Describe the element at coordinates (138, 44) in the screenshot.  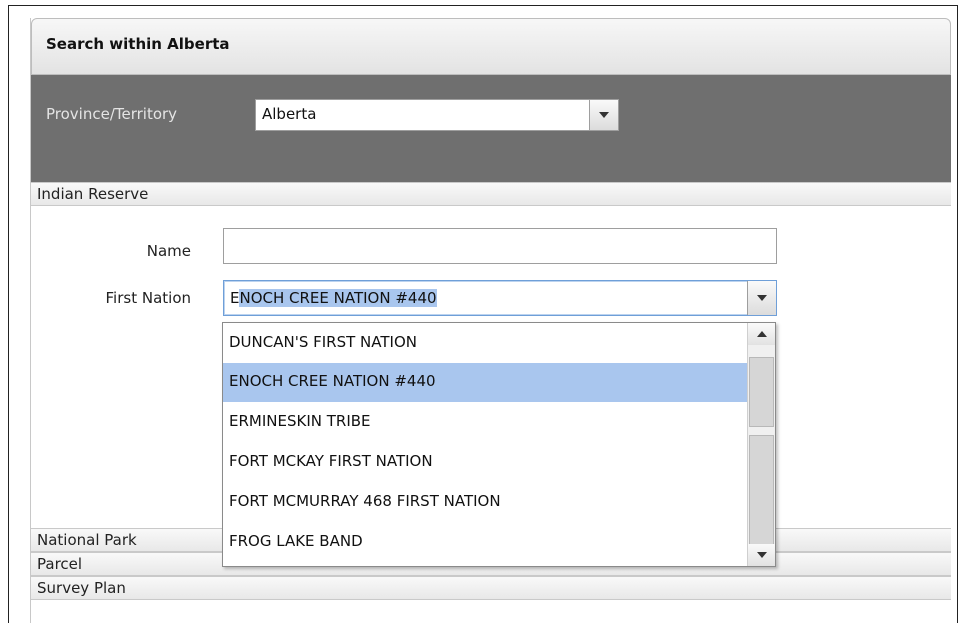
I see `panel-title: Search within Alberta` at that location.